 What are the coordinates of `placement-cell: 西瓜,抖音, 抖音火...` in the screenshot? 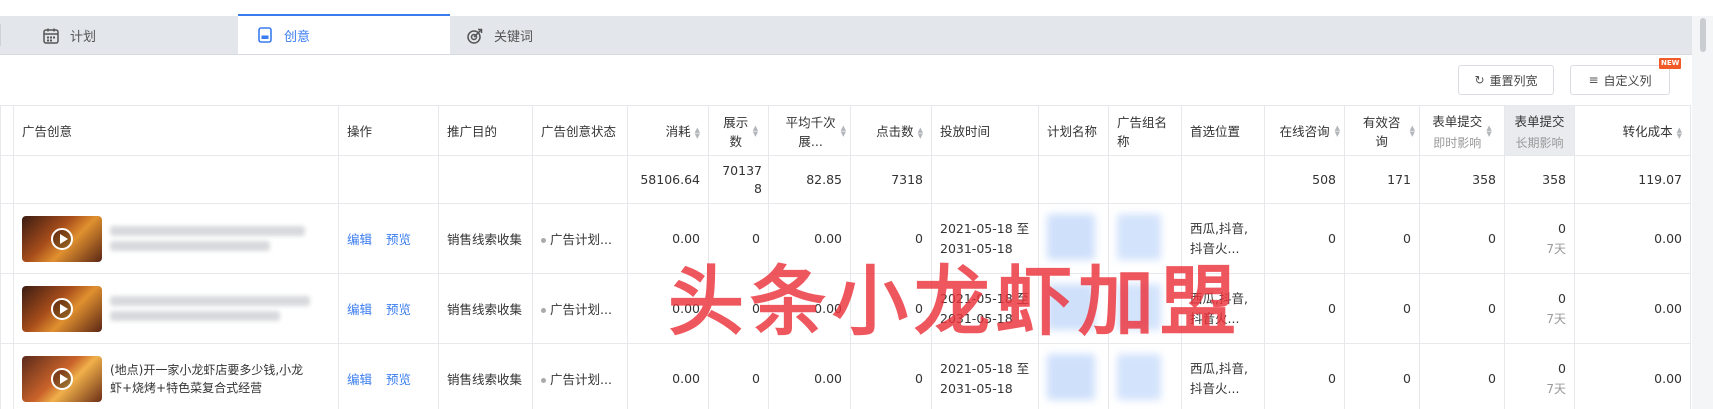 It's located at (1223, 238).